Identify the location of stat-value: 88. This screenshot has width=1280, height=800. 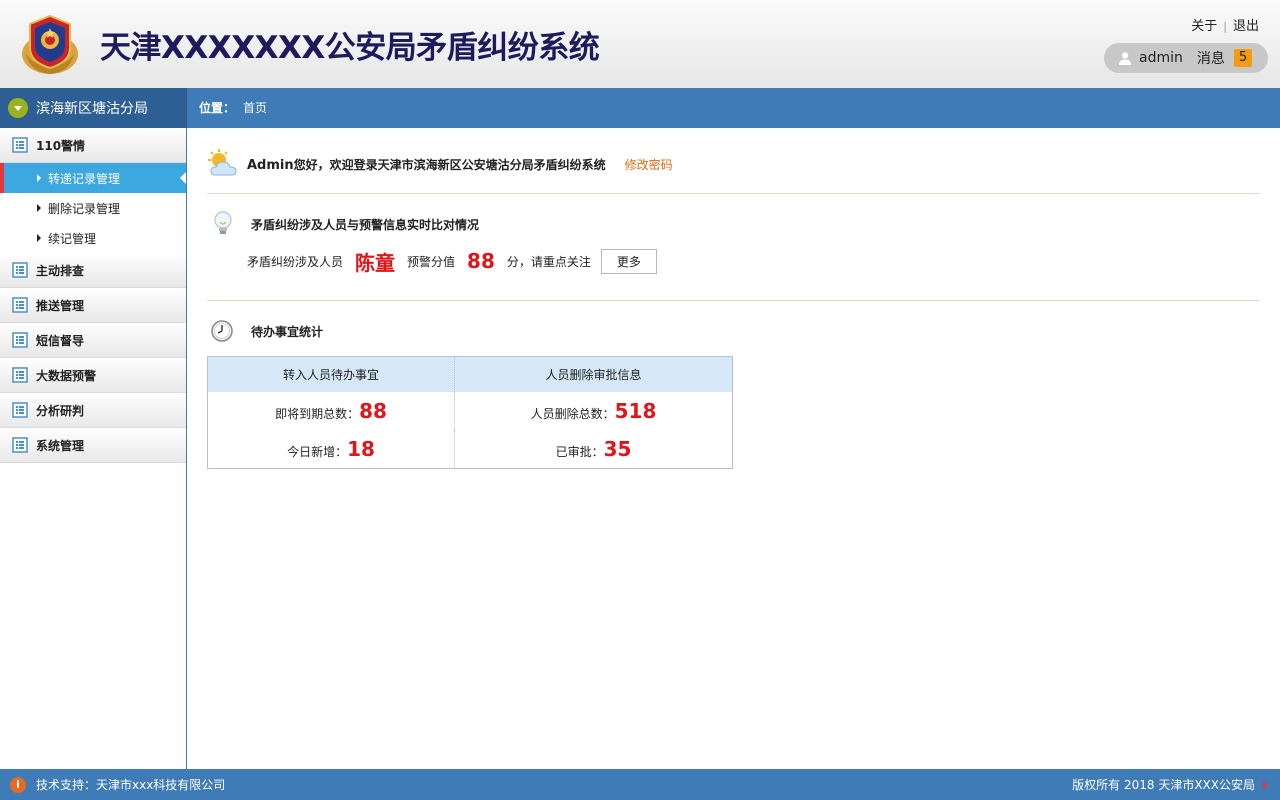
(373, 410).